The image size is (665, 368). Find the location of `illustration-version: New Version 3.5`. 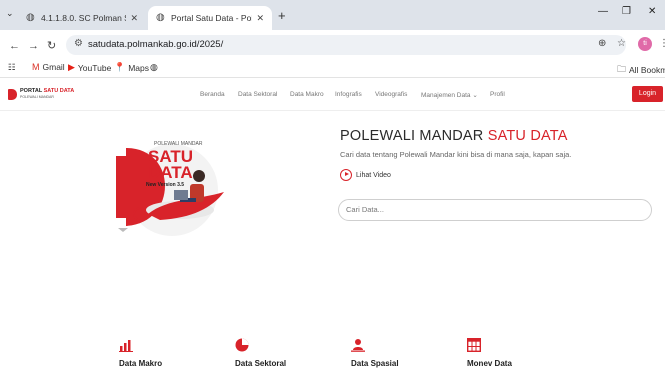

illustration-version: New Version 3.5 is located at coordinates (165, 185).